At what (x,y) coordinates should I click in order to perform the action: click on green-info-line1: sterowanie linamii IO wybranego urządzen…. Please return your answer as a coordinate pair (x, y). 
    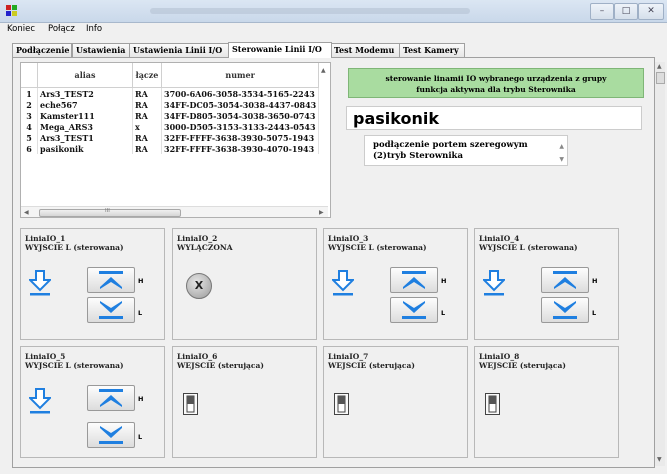
    Looking at the image, I should click on (496, 78).